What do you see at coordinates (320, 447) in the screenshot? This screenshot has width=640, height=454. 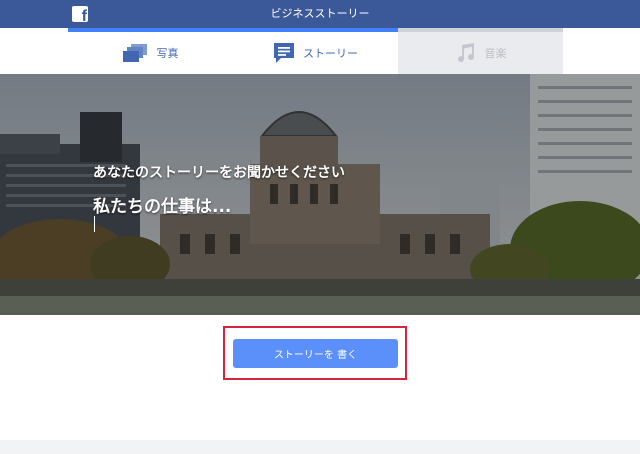 I see `page-footer-strip` at bounding box center [320, 447].